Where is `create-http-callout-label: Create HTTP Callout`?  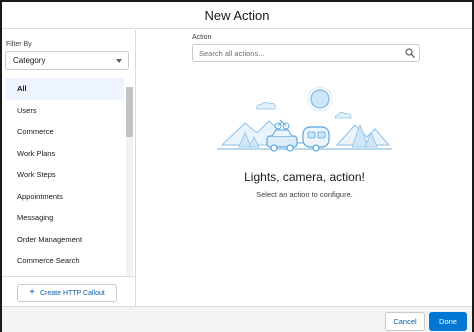 create-http-callout-label: Create HTTP Callout is located at coordinates (72, 293).